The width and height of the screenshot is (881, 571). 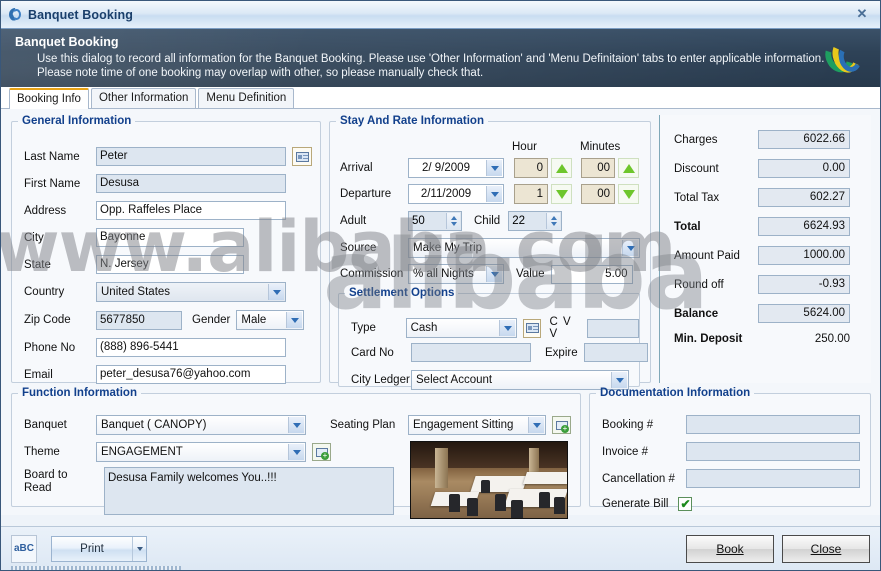 What do you see at coordinates (531, 194) in the screenshot?
I see `departure-hour-input: 1` at bounding box center [531, 194].